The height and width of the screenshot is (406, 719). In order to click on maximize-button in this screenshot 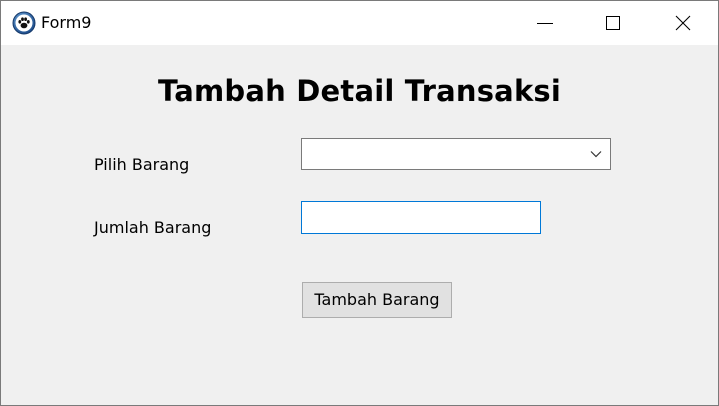, I will do `click(613, 23)`.